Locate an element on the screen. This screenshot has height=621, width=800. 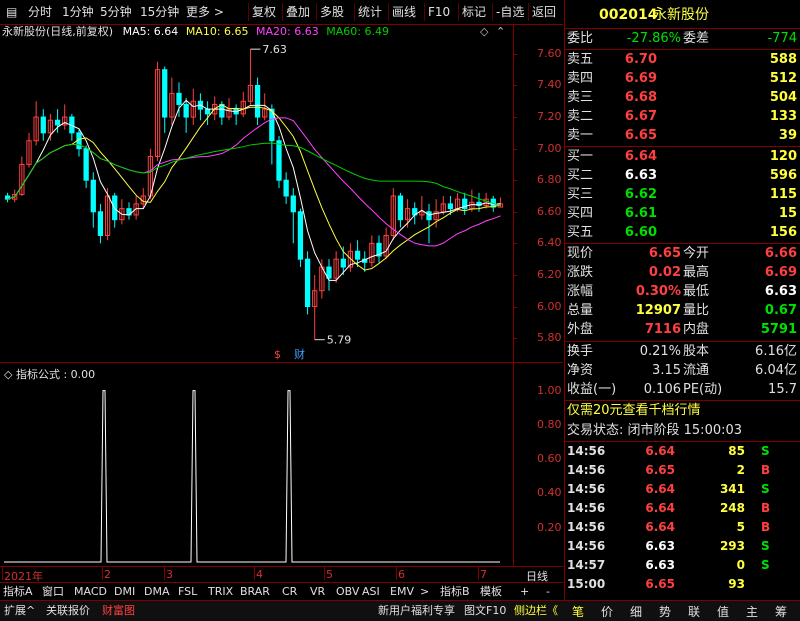
toolbar-button-2: 多股 is located at coordinates (332, 12).